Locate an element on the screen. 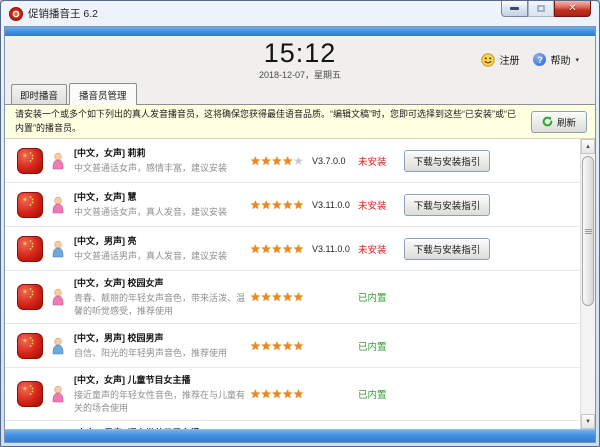 The height and width of the screenshot is (447, 600). refresh-button: 刷新 is located at coordinates (558, 121).